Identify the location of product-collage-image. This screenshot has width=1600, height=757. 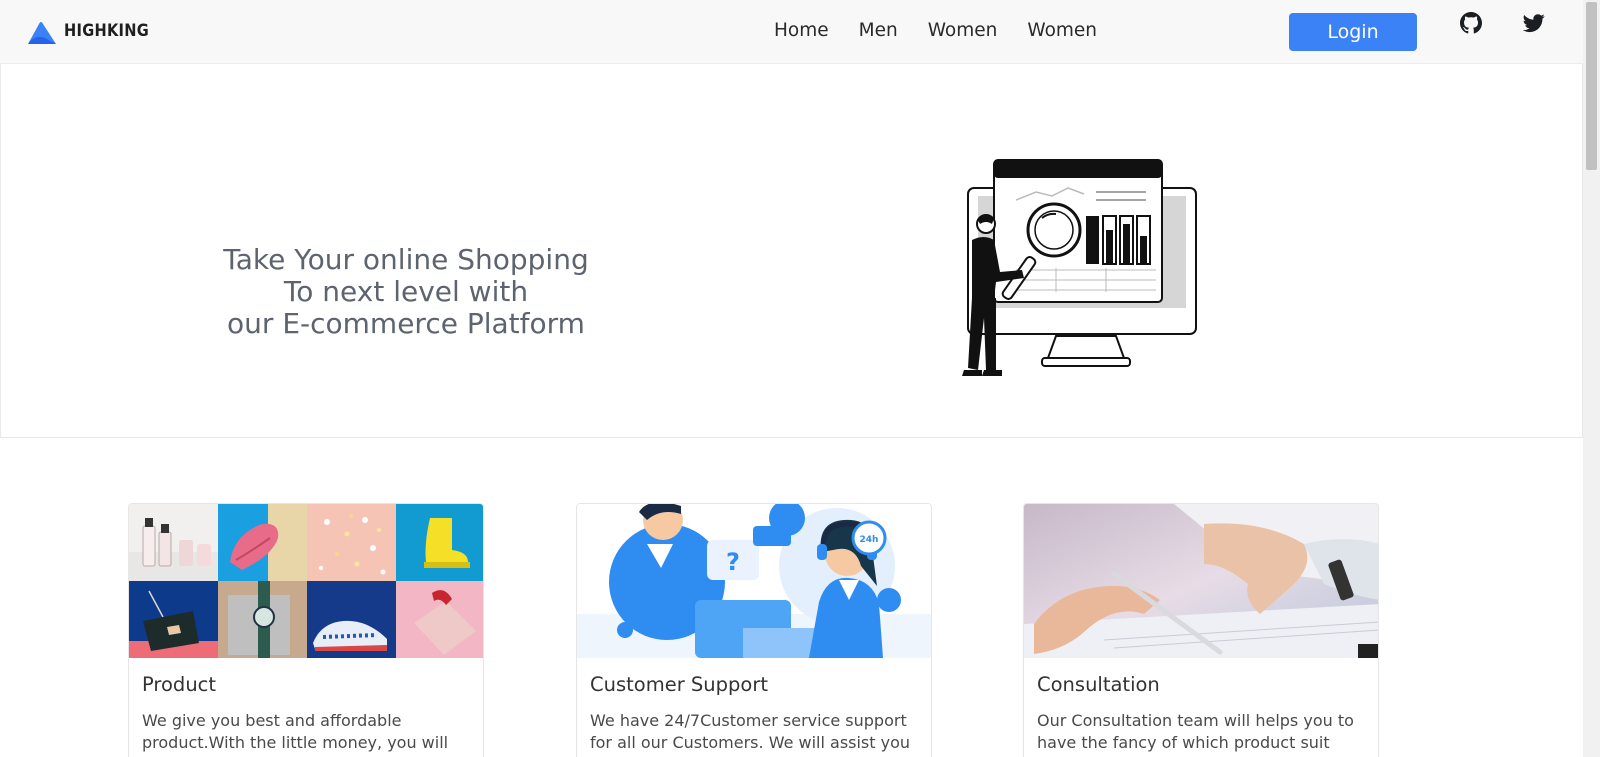
(306, 581).